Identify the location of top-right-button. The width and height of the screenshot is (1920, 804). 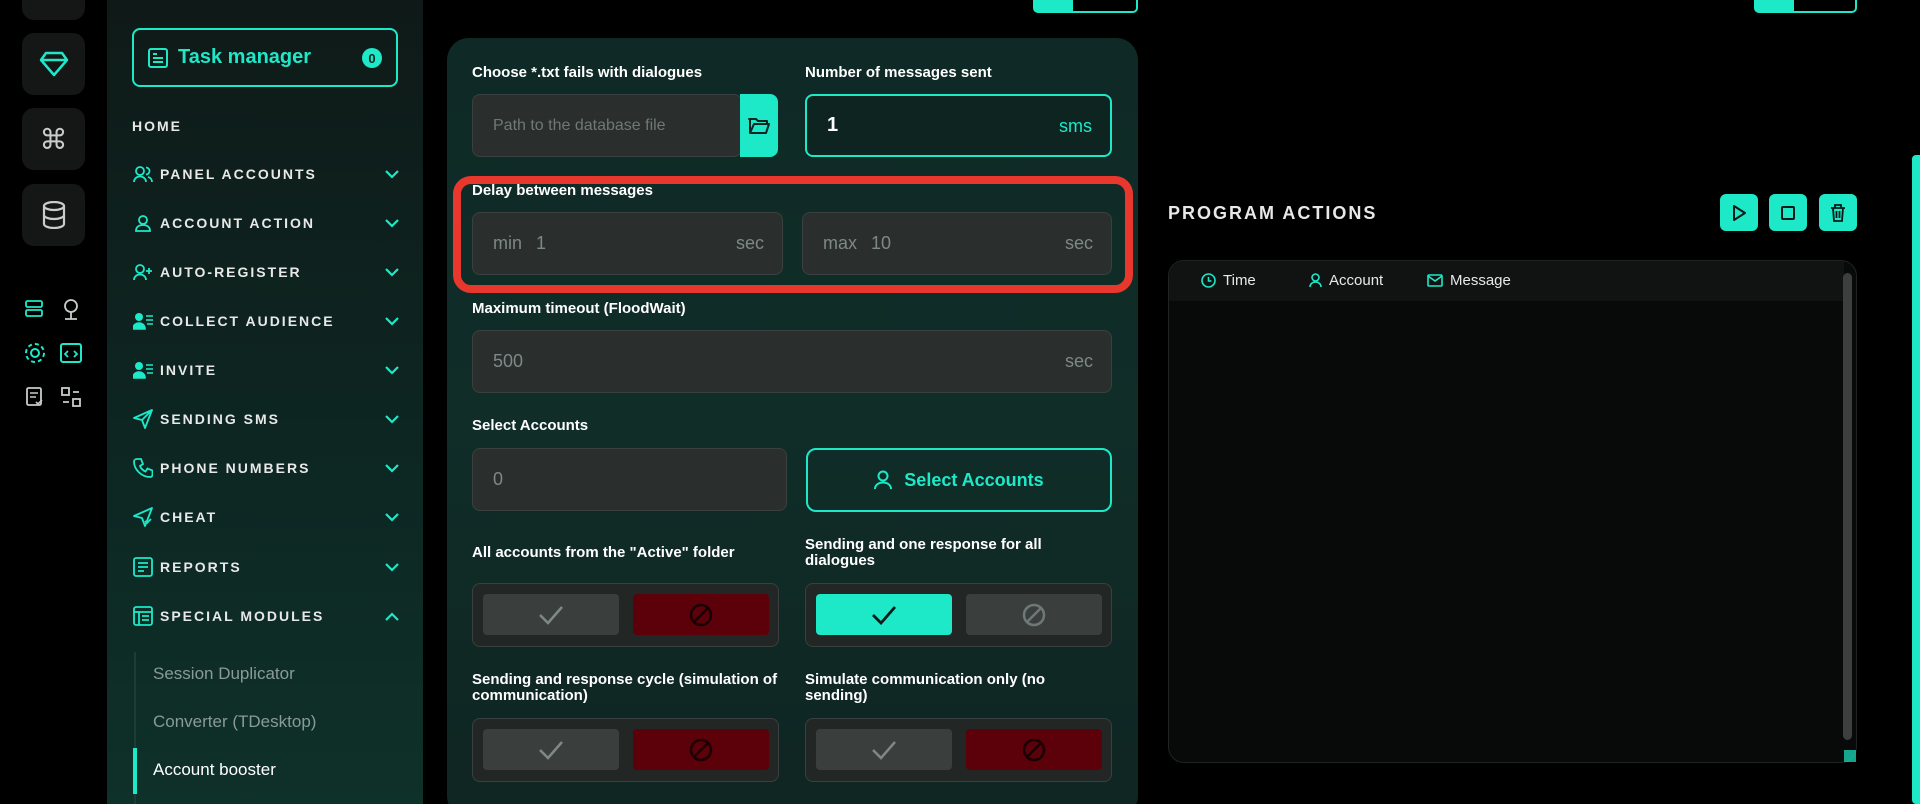
(1805, 6).